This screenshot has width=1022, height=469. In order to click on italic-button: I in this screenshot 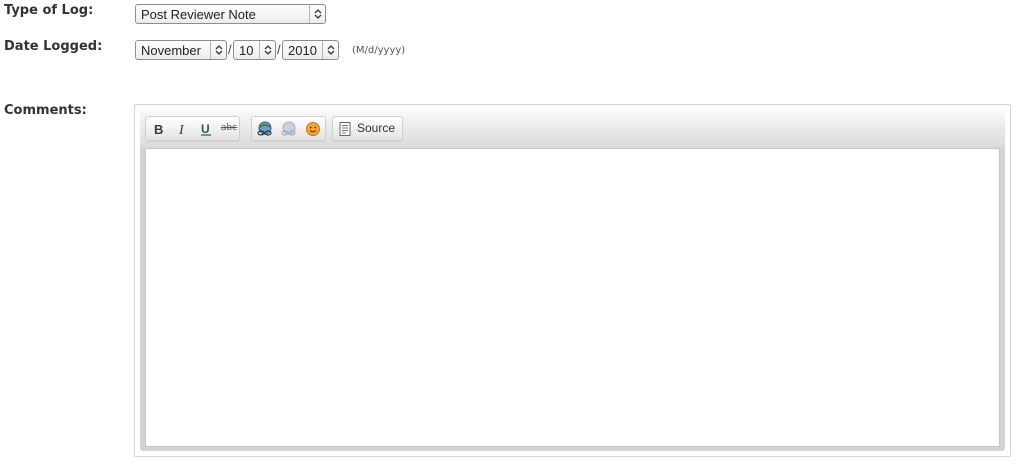, I will do `click(182, 128)`.